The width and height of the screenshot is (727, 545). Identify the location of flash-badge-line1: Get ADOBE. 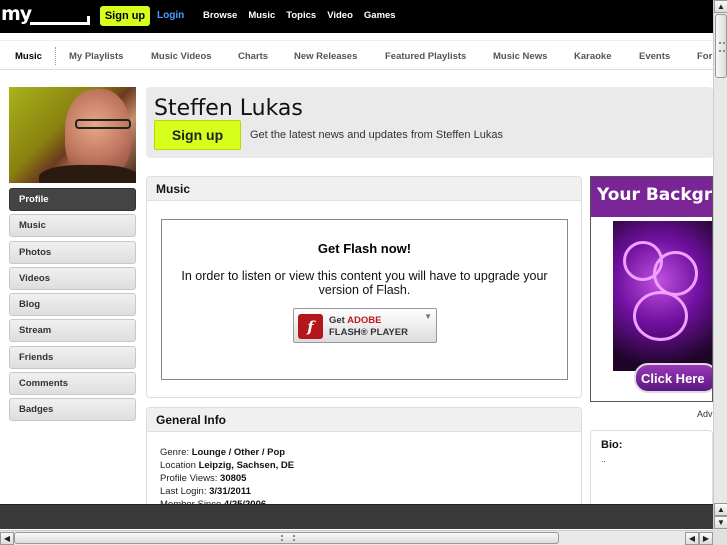
(355, 320).